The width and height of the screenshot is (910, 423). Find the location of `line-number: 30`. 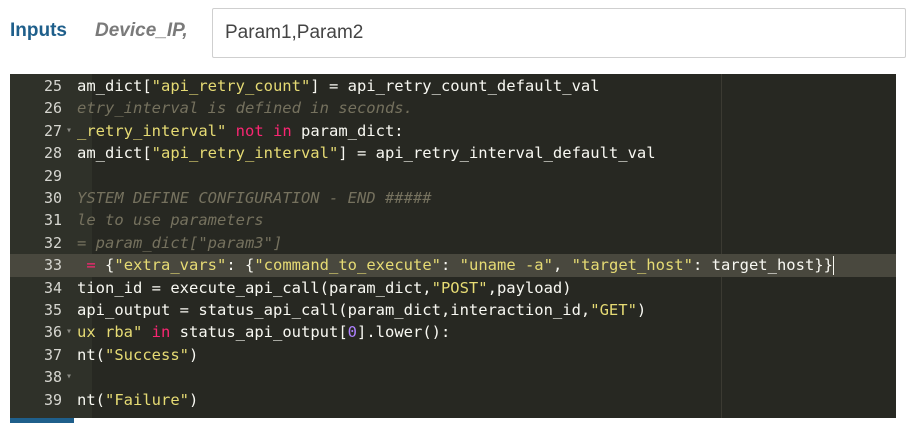

line-number: 30 is located at coordinates (52, 198).